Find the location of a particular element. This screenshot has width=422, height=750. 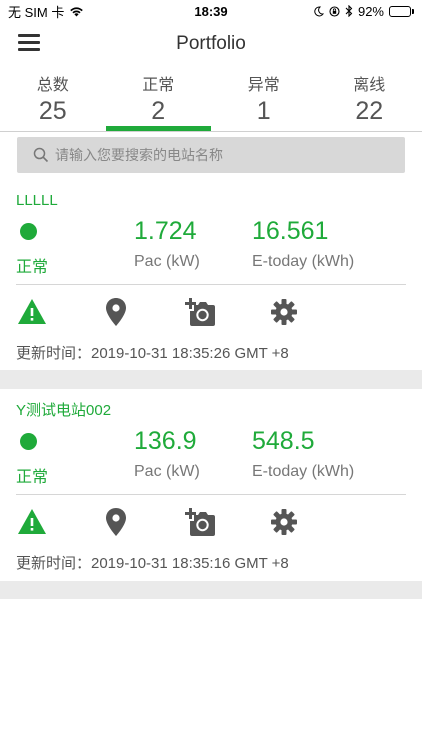

card-separator is located at coordinates (211, 379).